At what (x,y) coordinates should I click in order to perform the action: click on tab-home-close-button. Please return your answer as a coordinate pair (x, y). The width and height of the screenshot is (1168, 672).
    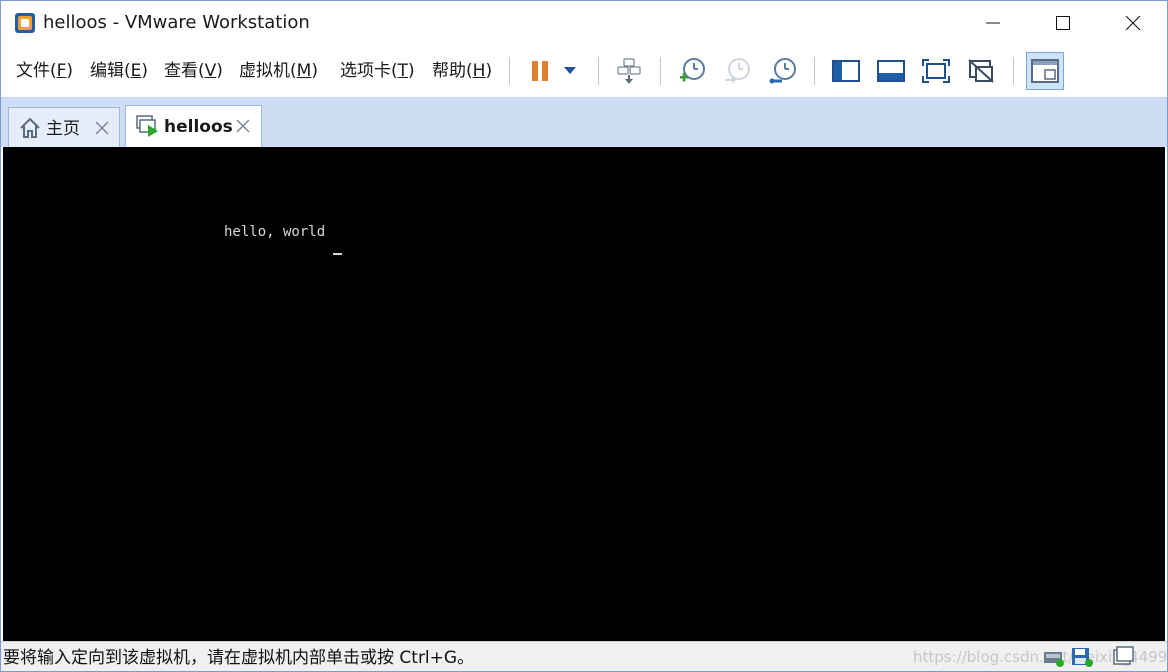
    Looking at the image, I should click on (102, 128).